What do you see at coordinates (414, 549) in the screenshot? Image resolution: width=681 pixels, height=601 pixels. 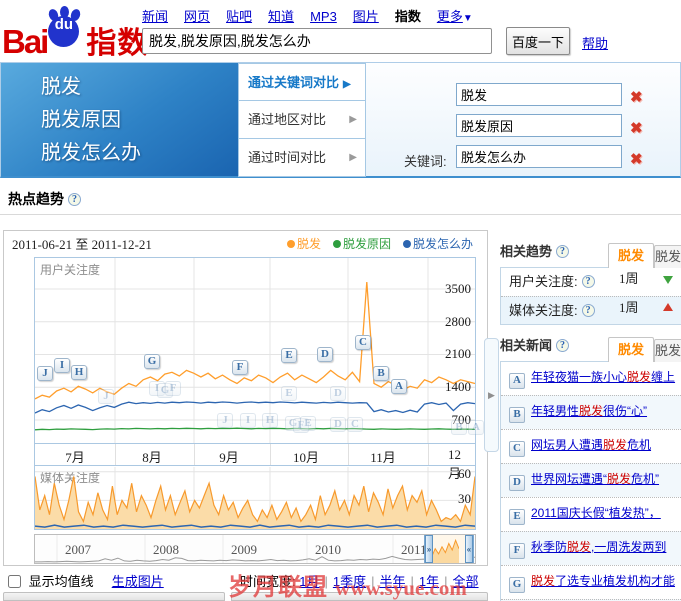 I see `year-label-2011: 2011` at bounding box center [414, 549].